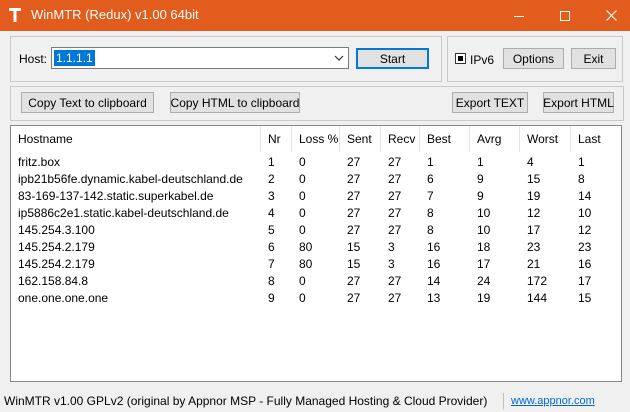 The height and width of the screenshot is (412, 630). Describe the element at coordinates (316, 139) in the screenshot. I see `column-header-loss: Loss %` at that location.